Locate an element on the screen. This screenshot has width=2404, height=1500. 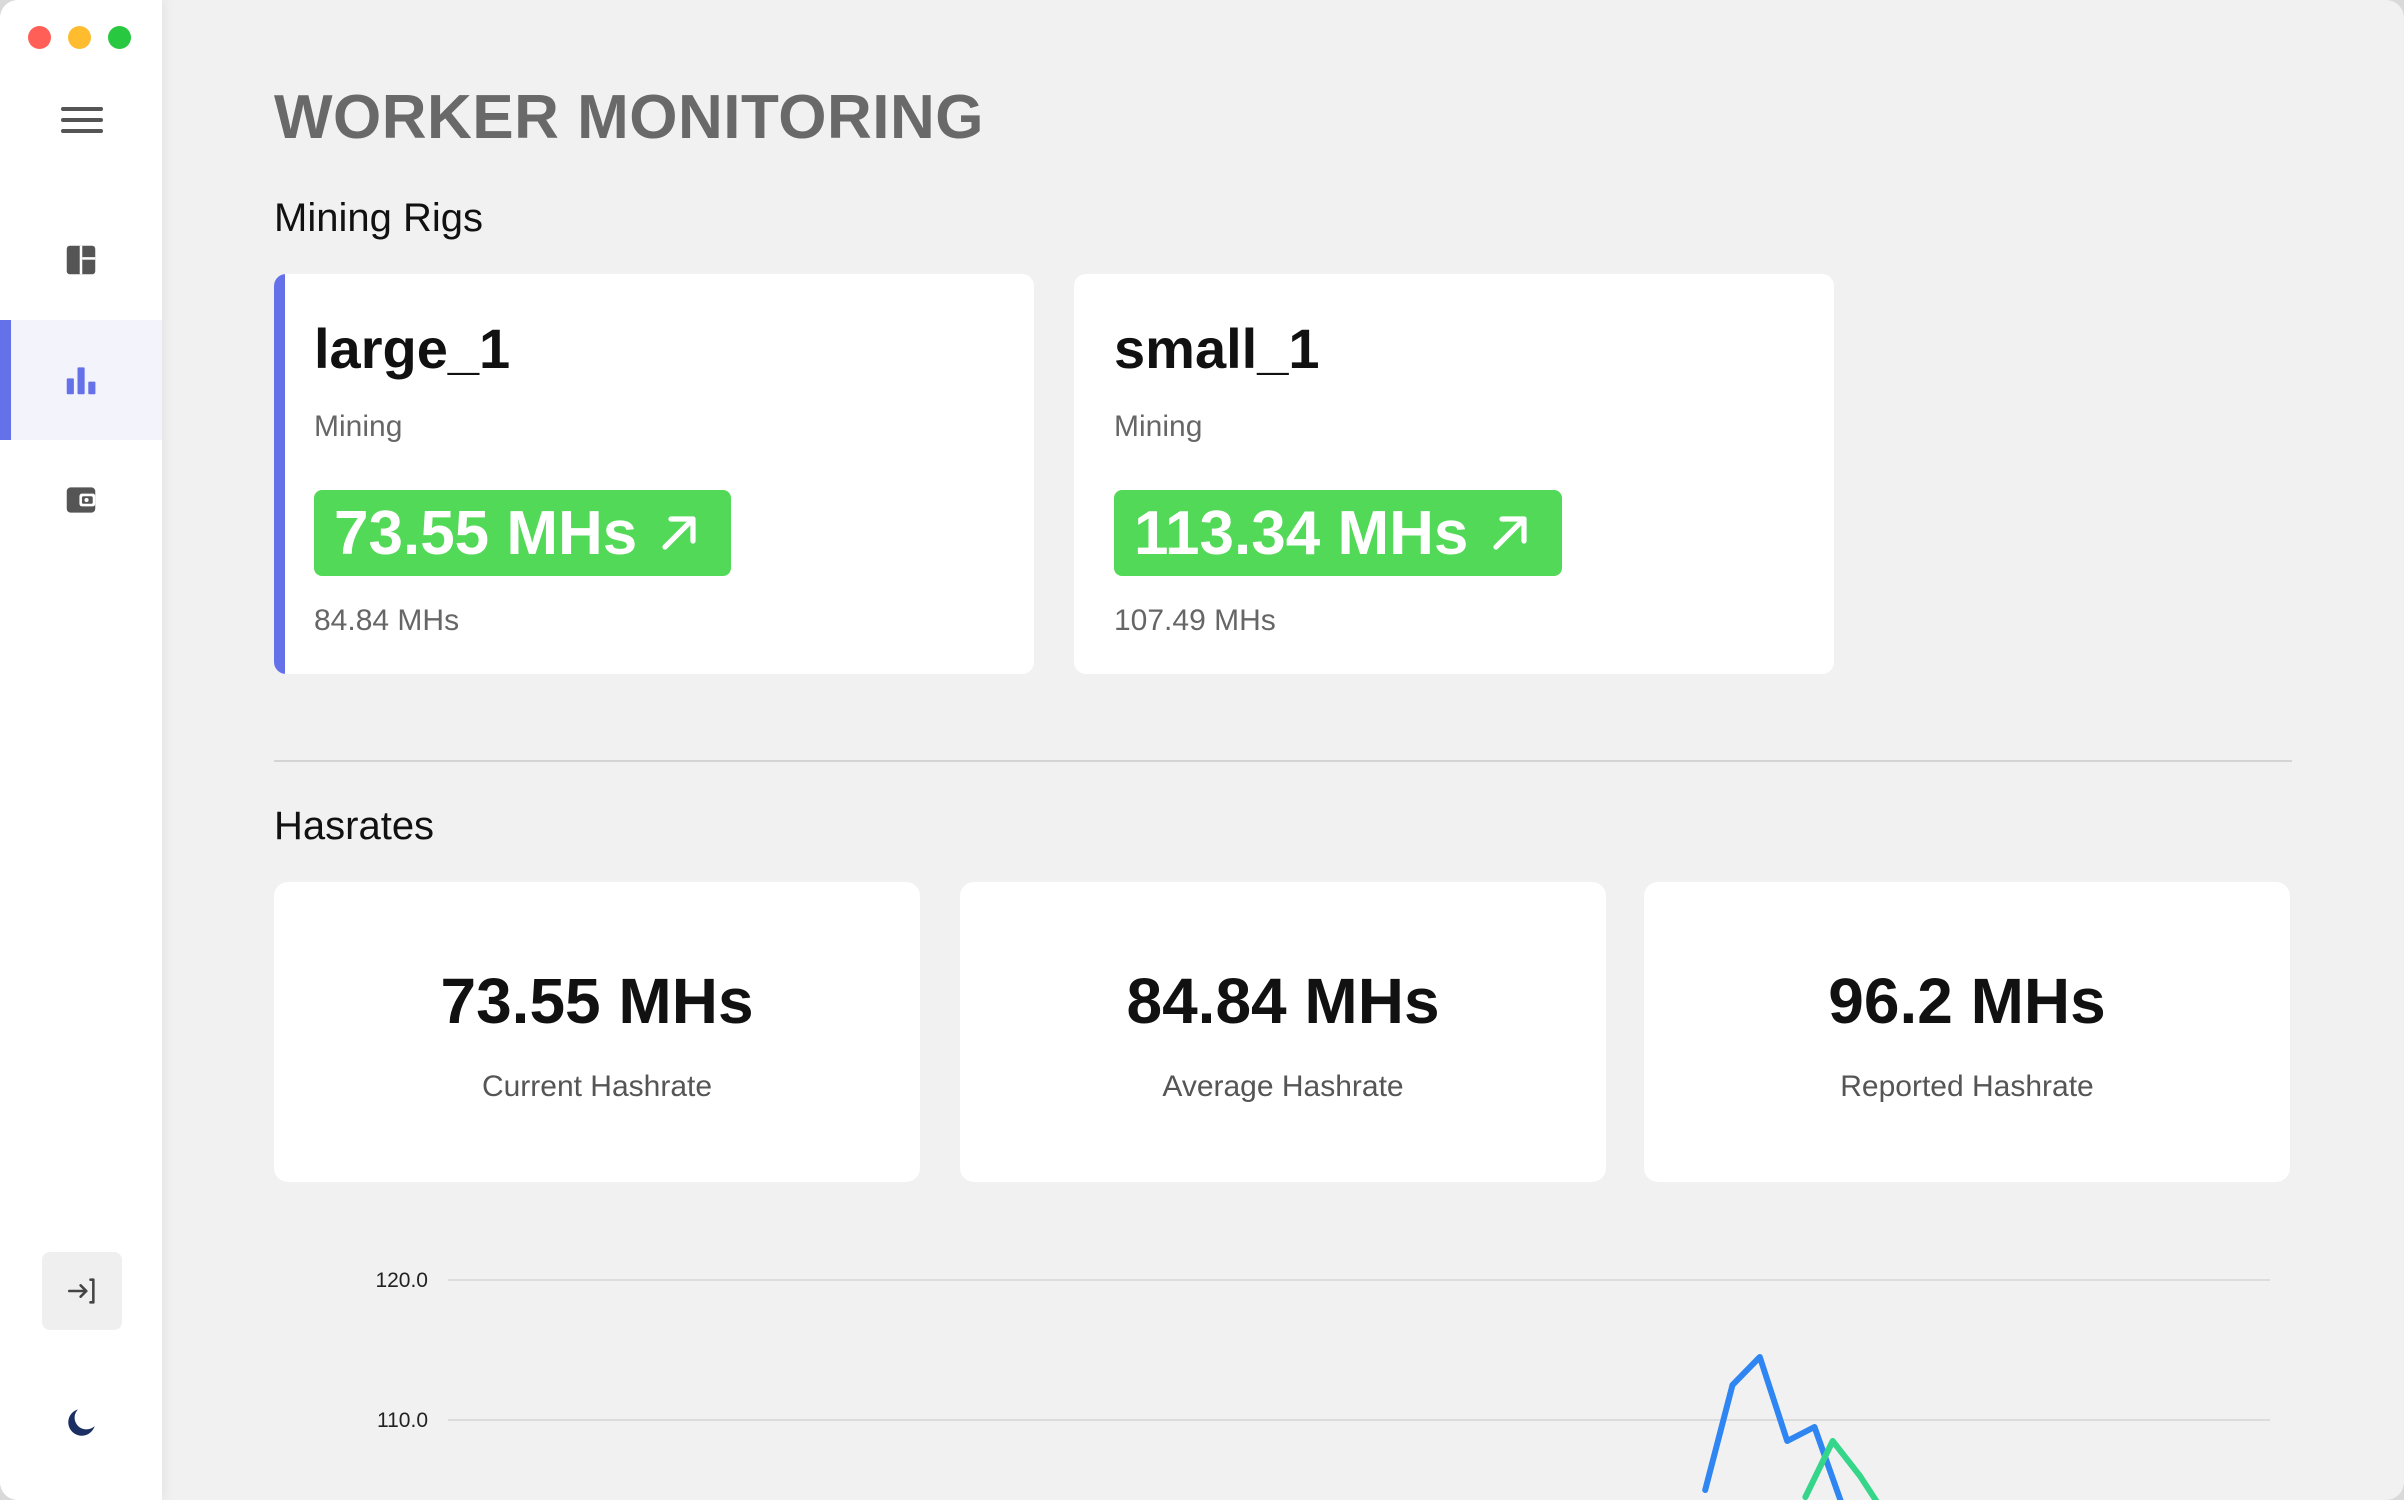
stat-value: 96.2 MHs is located at coordinates (1967, 1001).